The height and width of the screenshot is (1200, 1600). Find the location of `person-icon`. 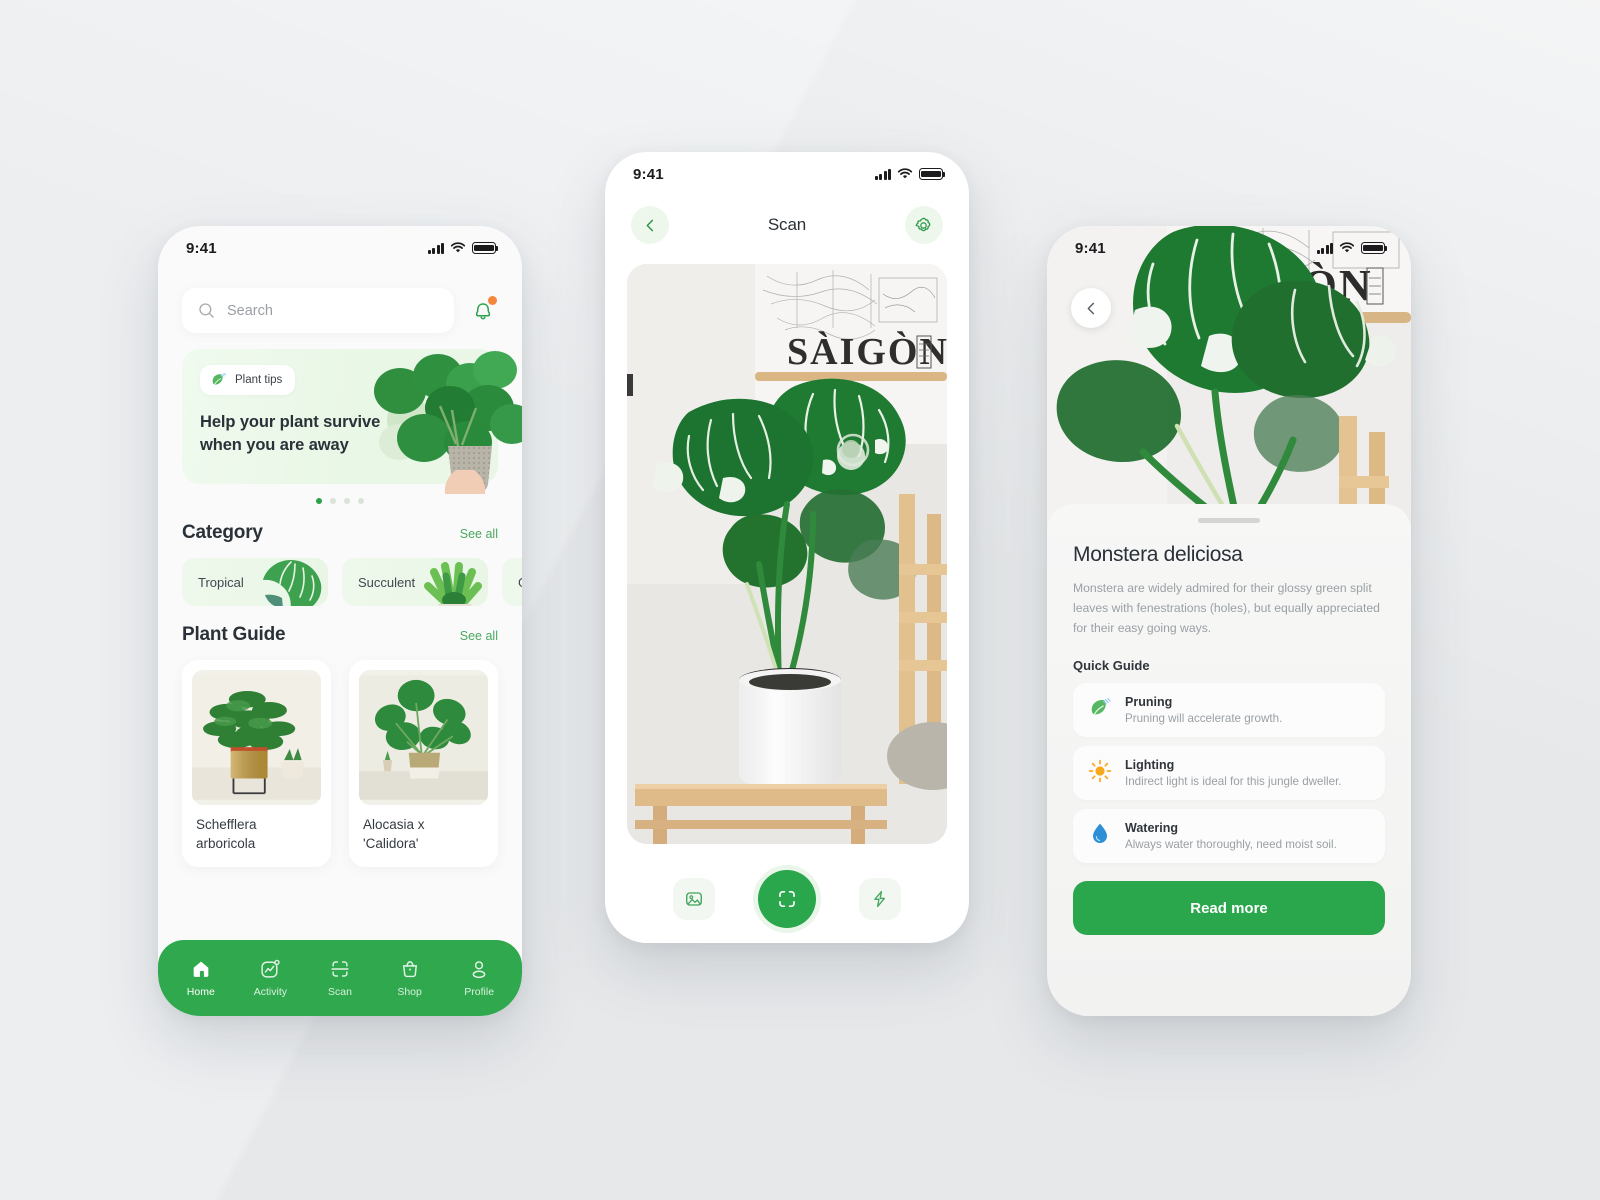

person-icon is located at coordinates (479, 970).